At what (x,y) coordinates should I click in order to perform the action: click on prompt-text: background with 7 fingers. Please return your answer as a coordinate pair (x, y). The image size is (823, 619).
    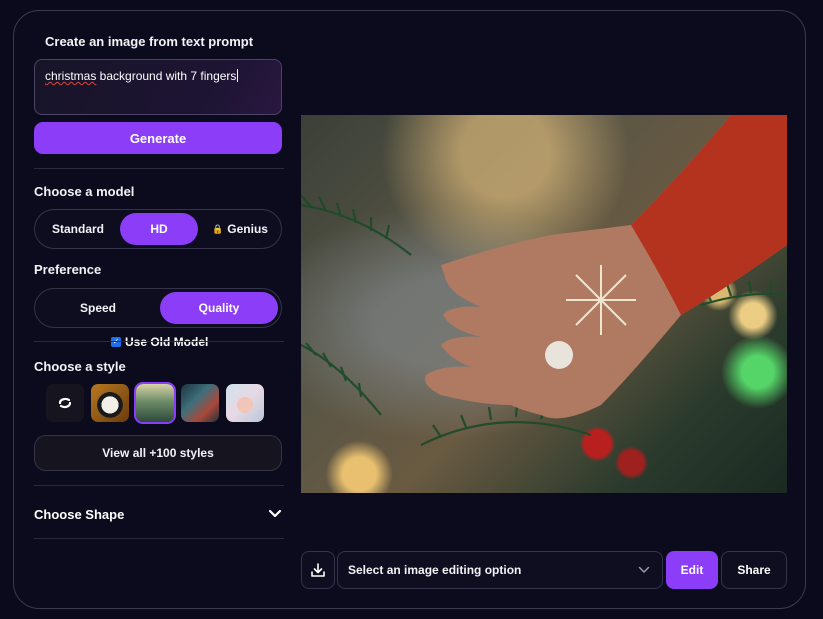
    Looking at the image, I should click on (166, 76).